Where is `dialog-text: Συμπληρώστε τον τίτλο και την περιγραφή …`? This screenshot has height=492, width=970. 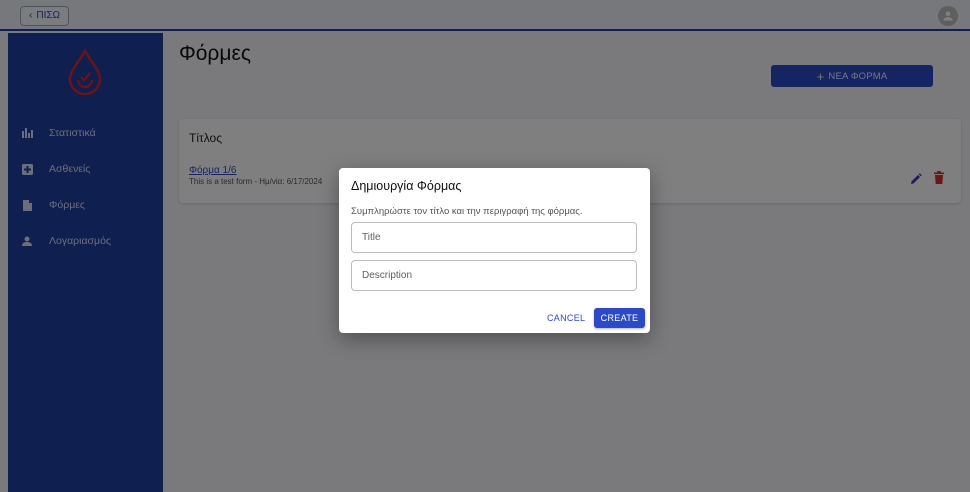
dialog-text: Συμπληρώστε τον τίτλο και την περιγραφή … is located at coordinates (467, 211).